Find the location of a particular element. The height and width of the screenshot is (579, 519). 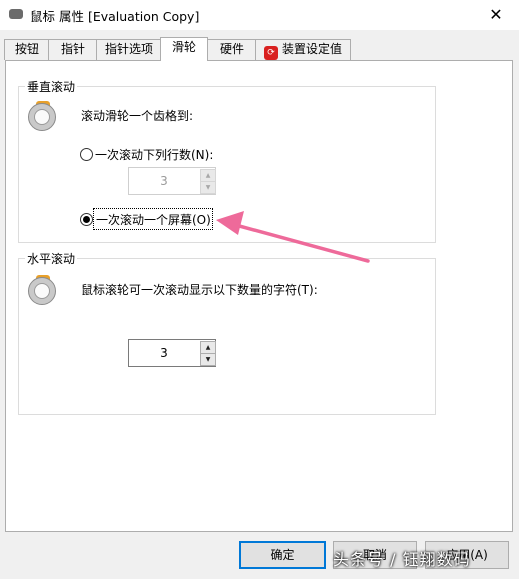

watermark: 头条号 / 钰翔数码 is located at coordinates (402, 559).